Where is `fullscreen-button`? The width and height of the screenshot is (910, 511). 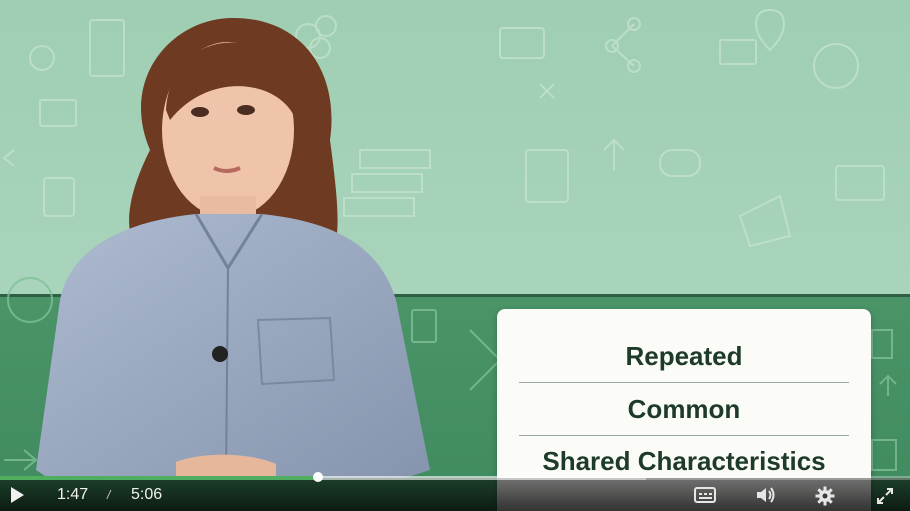
fullscreen-button is located at coordinates (885, 498).